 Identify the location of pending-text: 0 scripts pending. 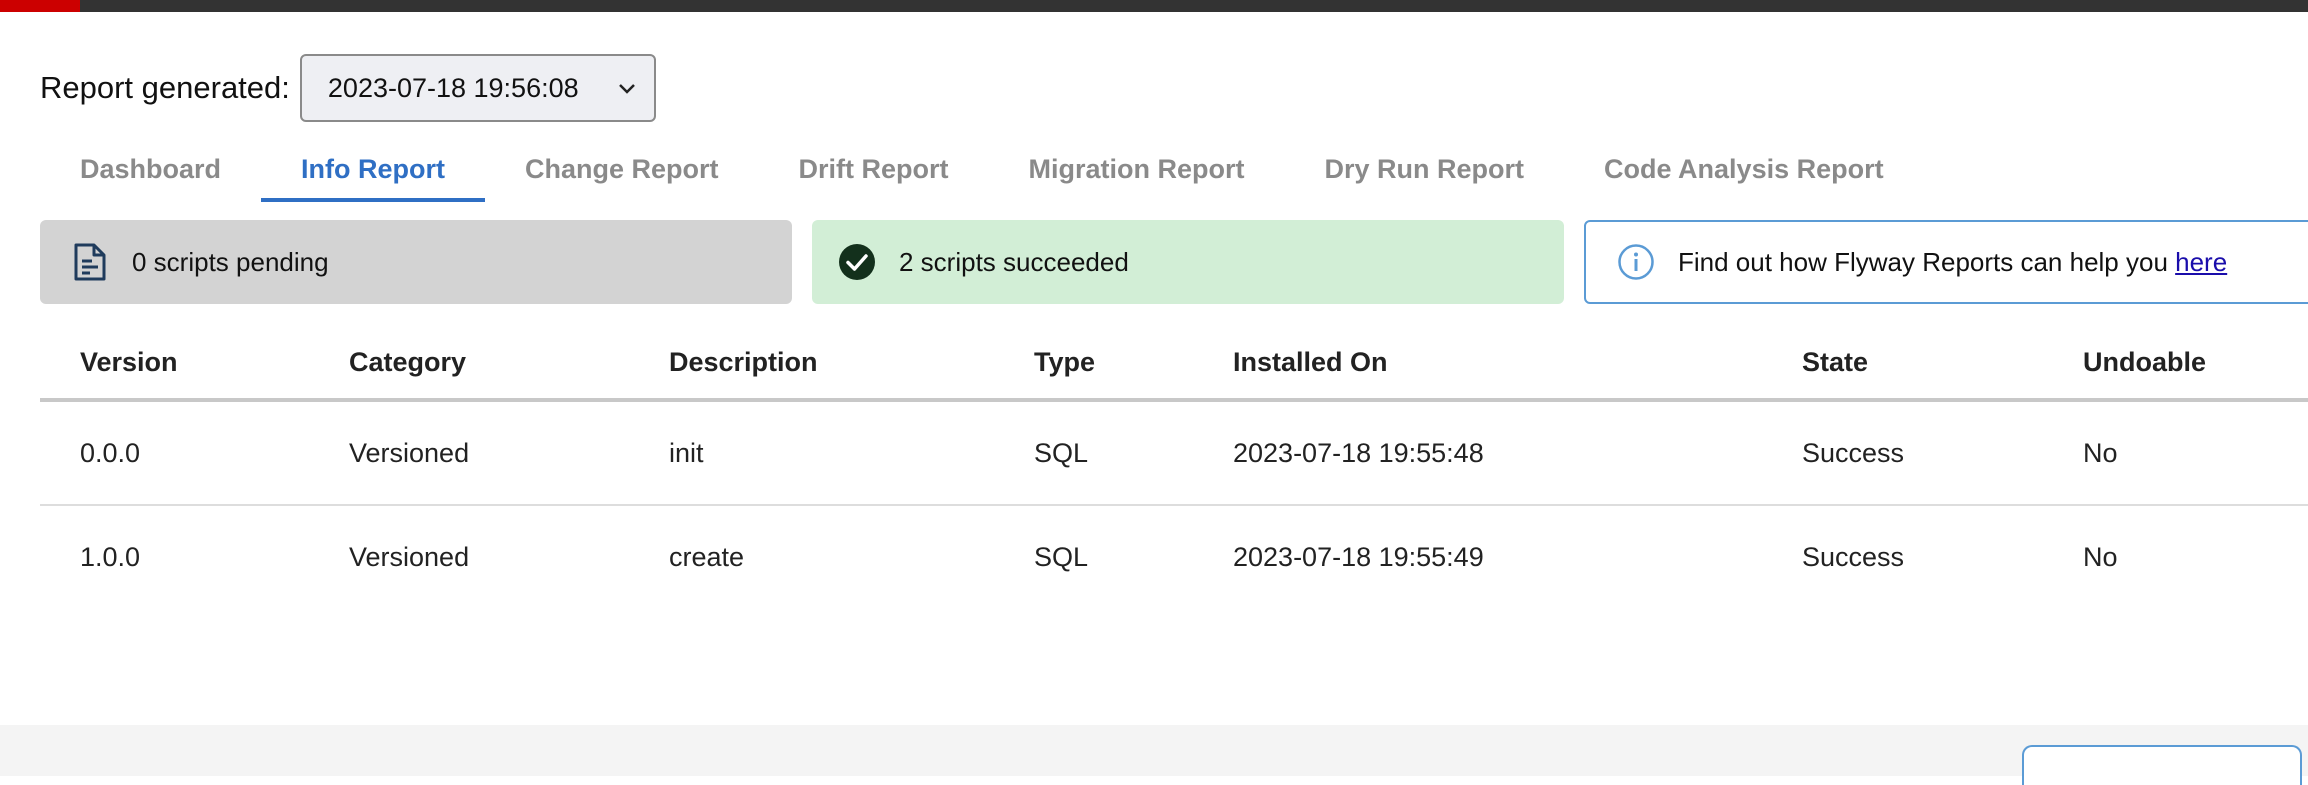
(230, 261).